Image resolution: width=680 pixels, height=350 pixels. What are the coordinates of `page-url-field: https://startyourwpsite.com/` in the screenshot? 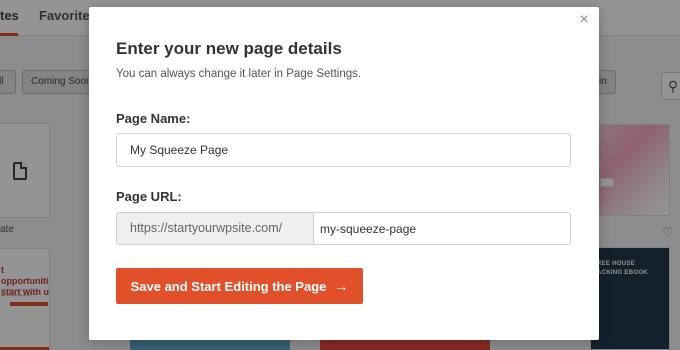 It's located at (343, 228).